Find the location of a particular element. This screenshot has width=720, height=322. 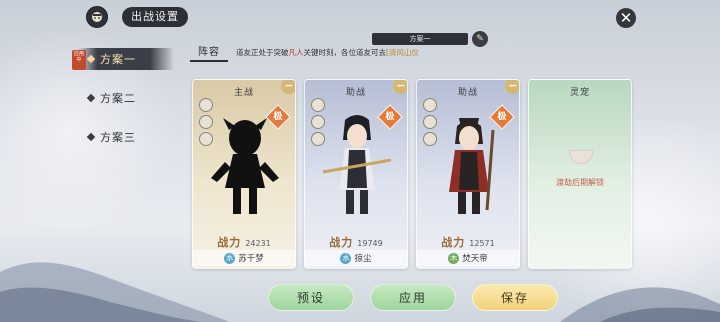

apply-button: 应用 is located at coordinates (413, 297).